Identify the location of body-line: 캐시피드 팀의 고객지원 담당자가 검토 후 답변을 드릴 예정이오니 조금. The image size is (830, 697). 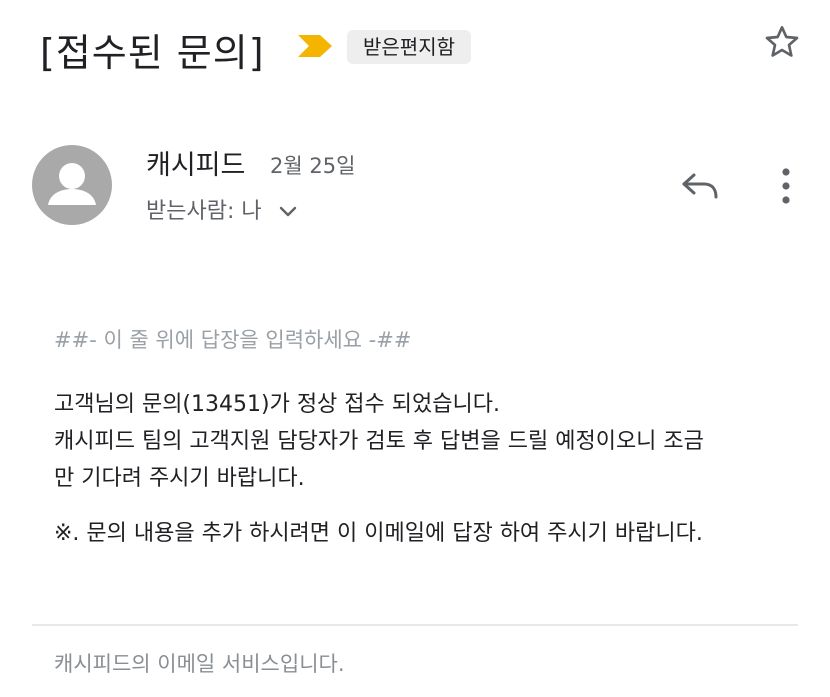
(379, 441).